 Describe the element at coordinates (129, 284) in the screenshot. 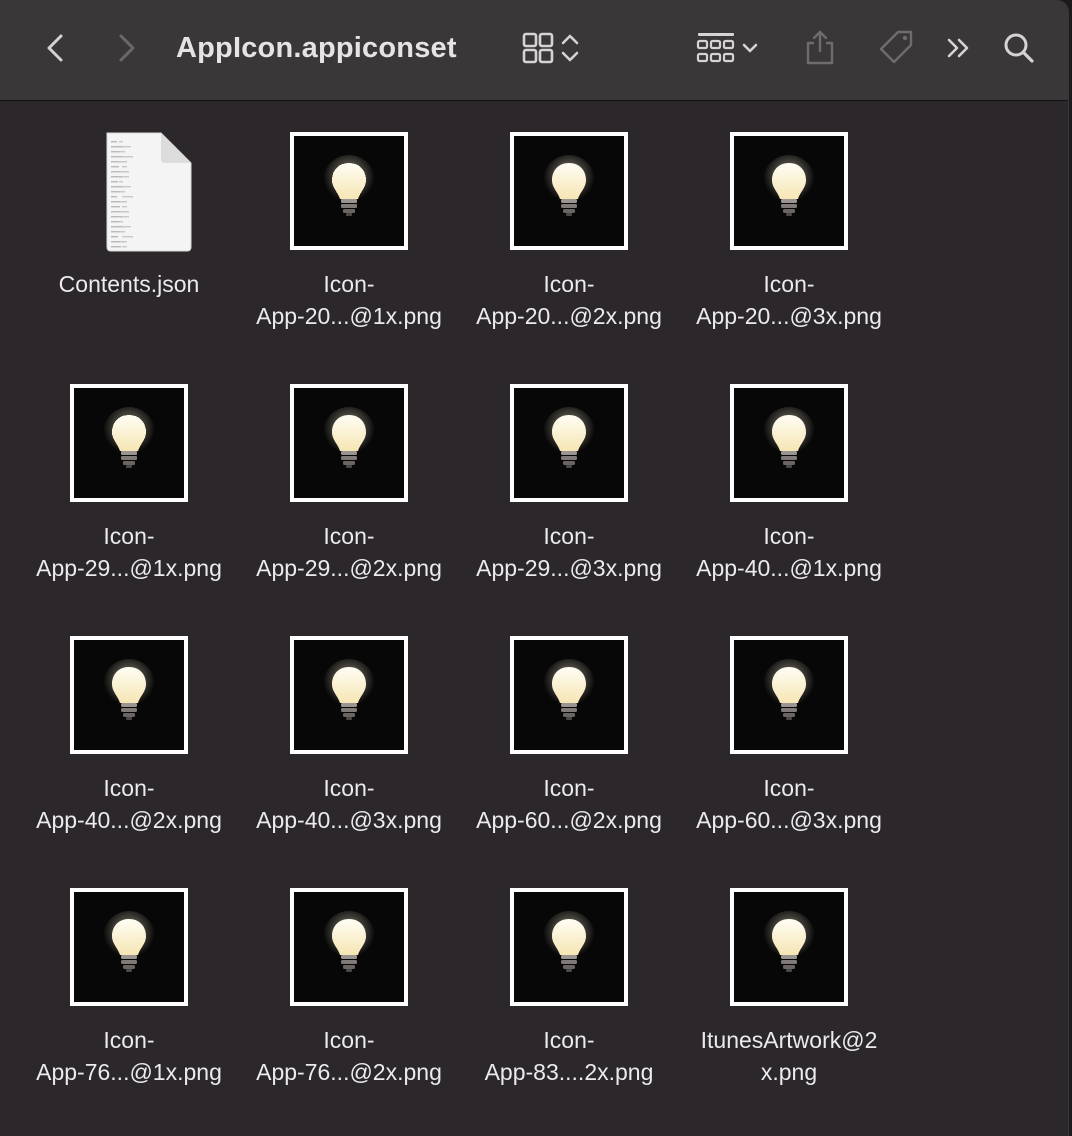

I see `file-name-line-1: Contents.json` at that location.